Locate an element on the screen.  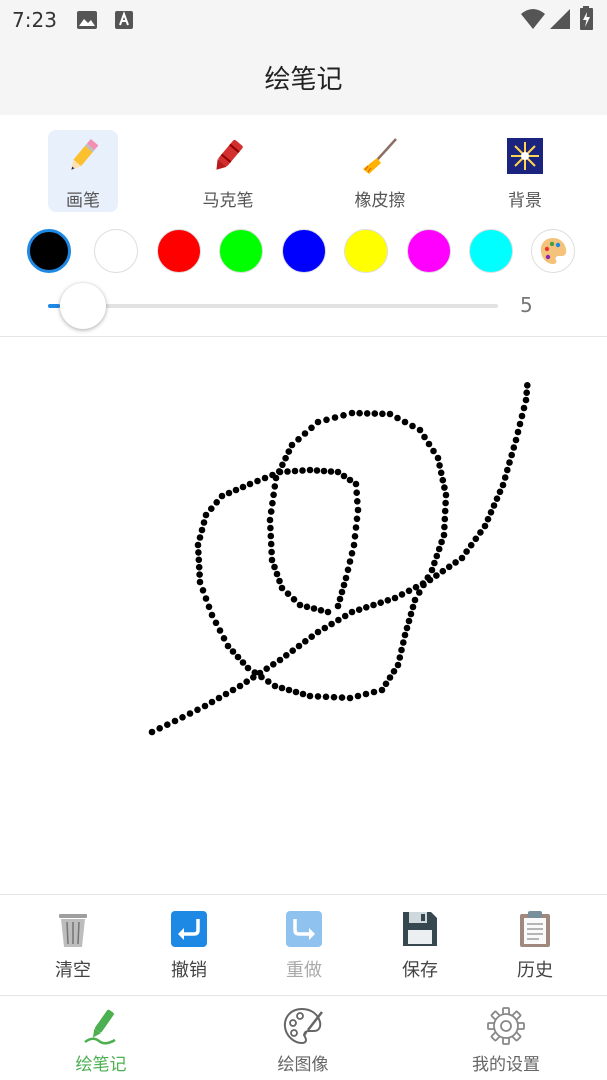
tool-pen: 画笔 is located at coordinates (83, 171).